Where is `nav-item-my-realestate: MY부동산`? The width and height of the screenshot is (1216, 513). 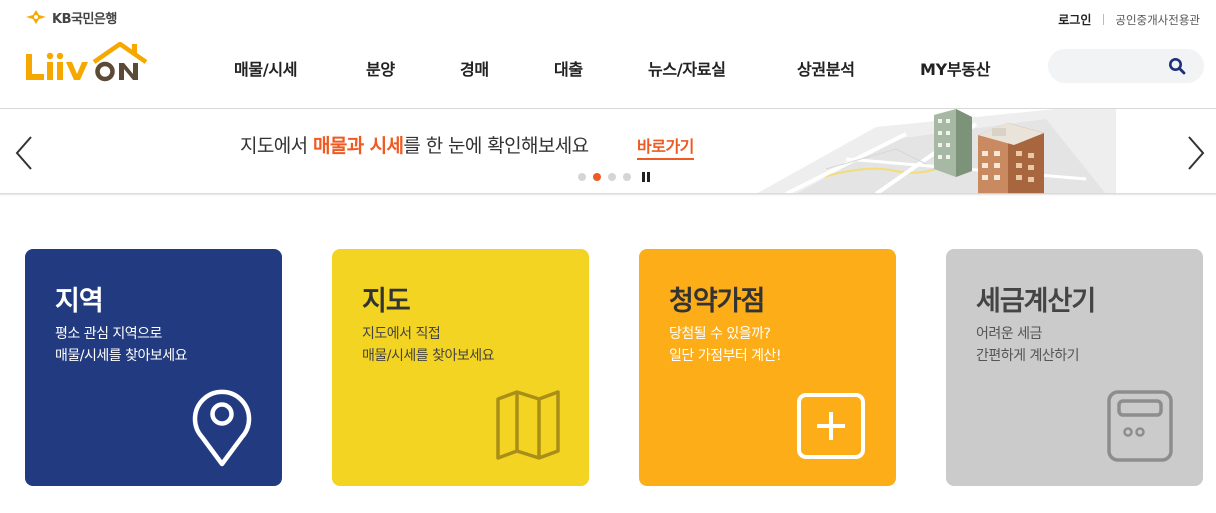
nav-item-my-realestate: MY부동산 is located at coordinates (955, 68).